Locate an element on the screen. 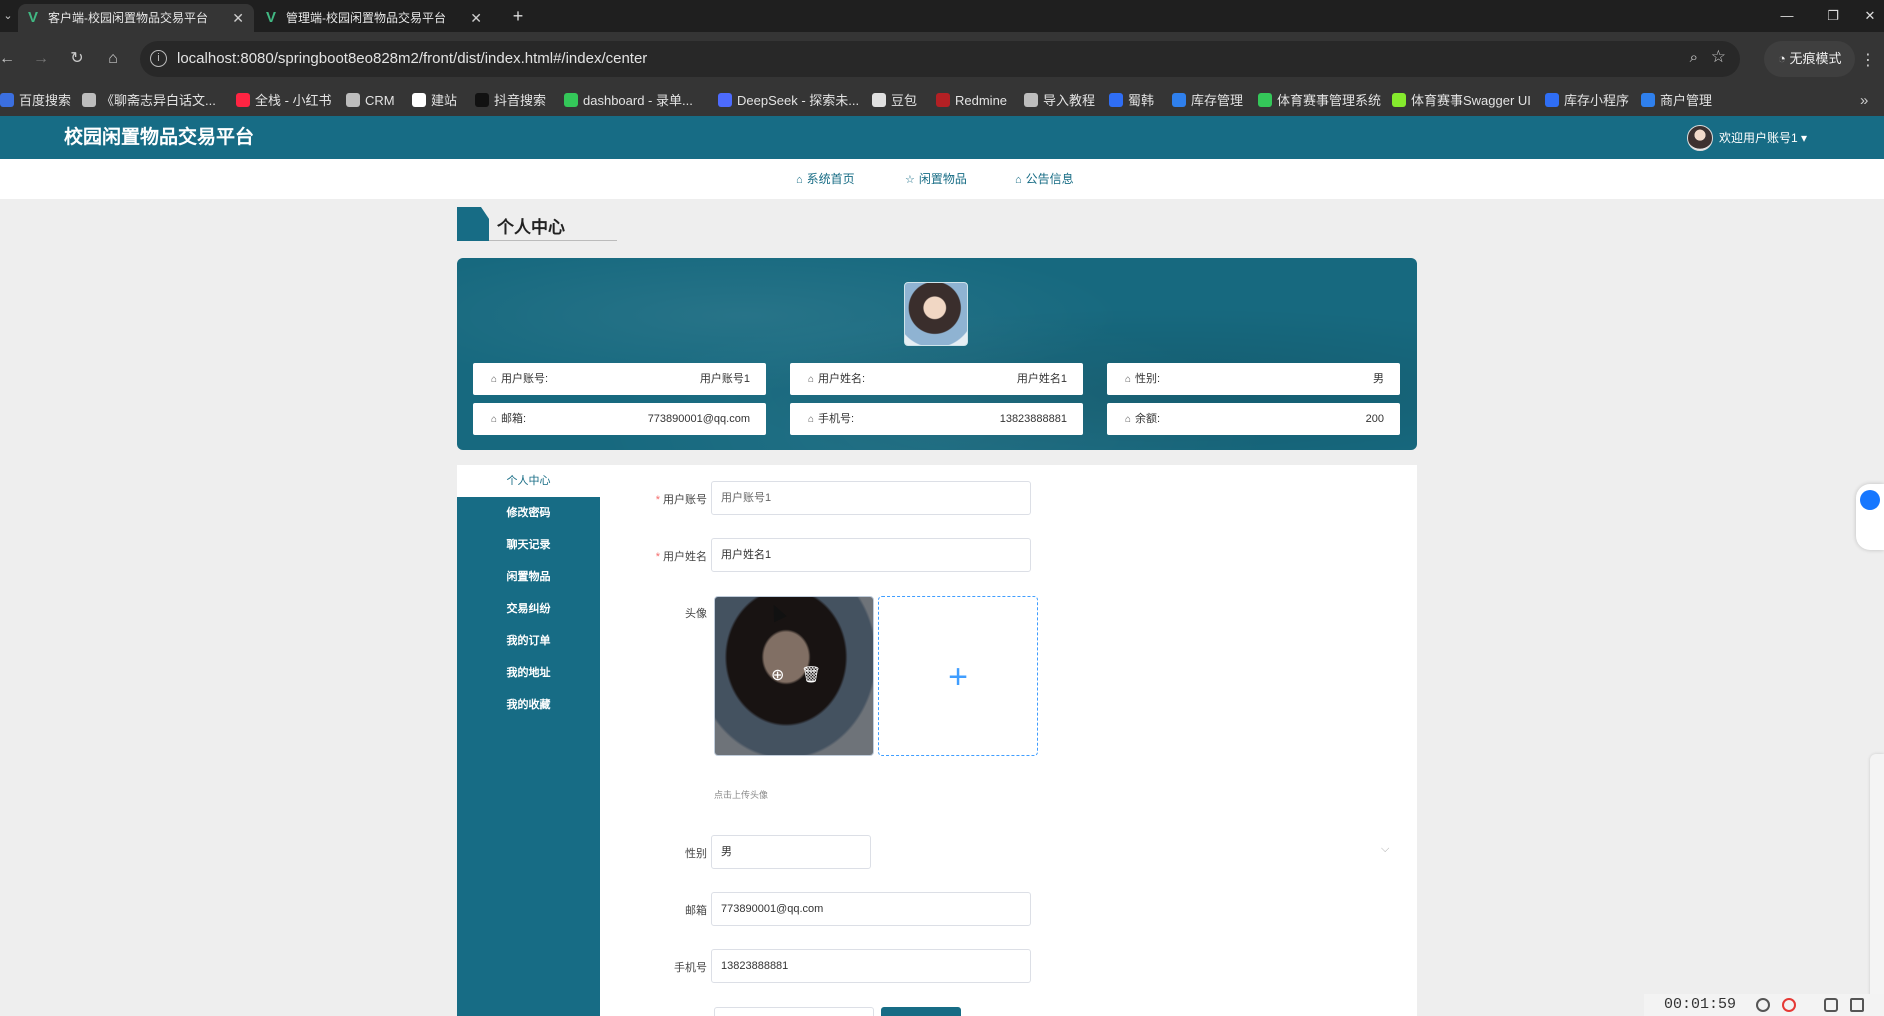 This screenshot has height=1016, width=1884. bookmark-item: 全栈 - 小红书 is located at coordinates (284, 101).